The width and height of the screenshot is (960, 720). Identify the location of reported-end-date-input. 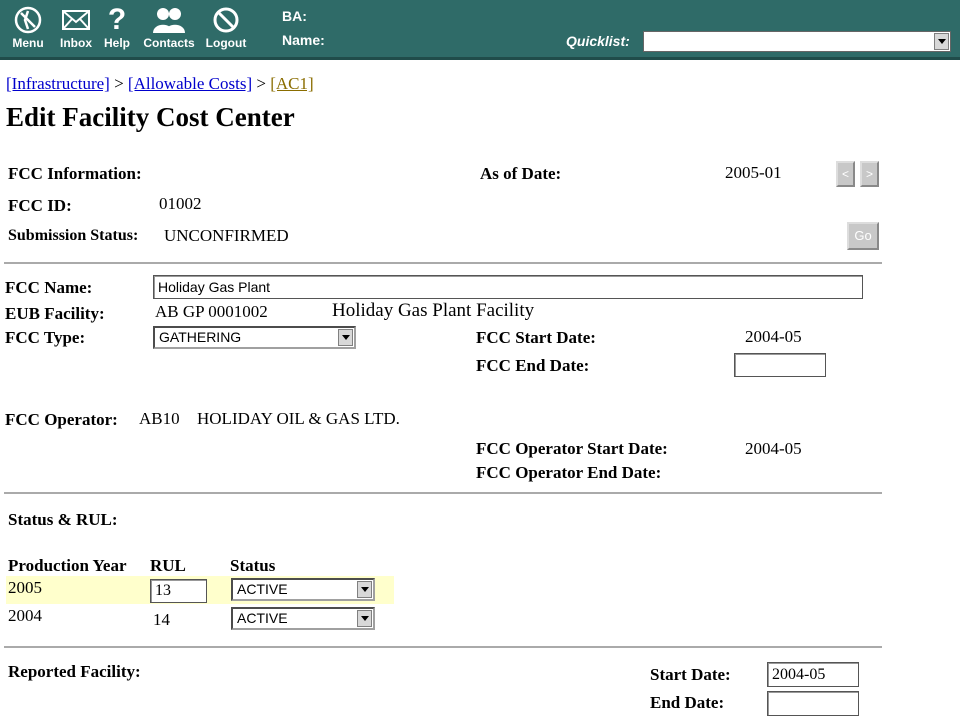
(813, 703).